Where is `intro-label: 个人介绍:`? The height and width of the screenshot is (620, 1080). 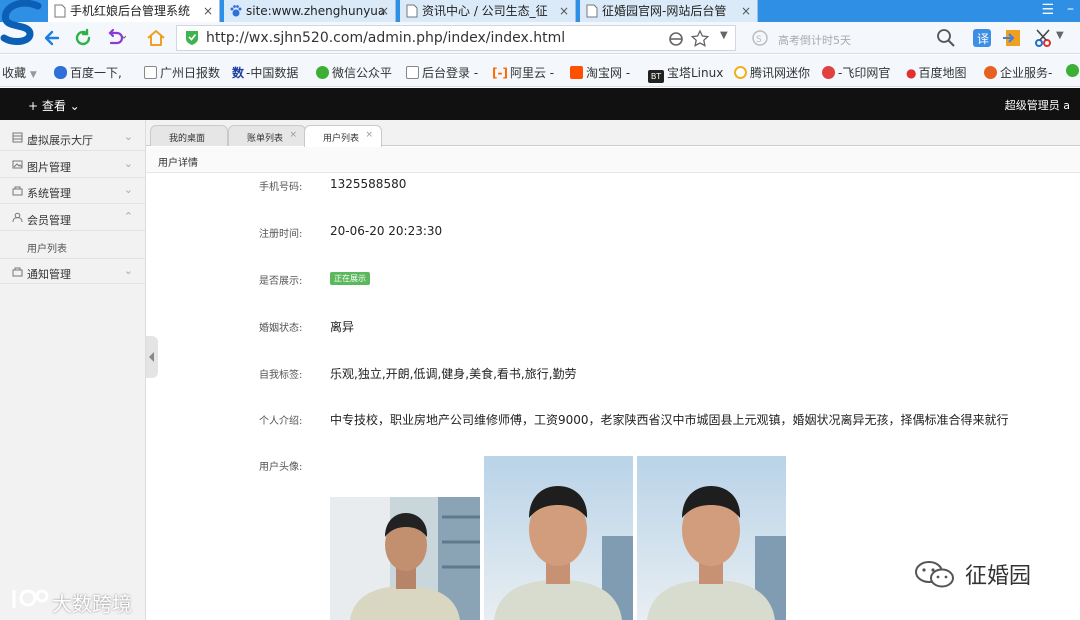 intro-label: 个人介绍: is located at coordinates (281, 421).